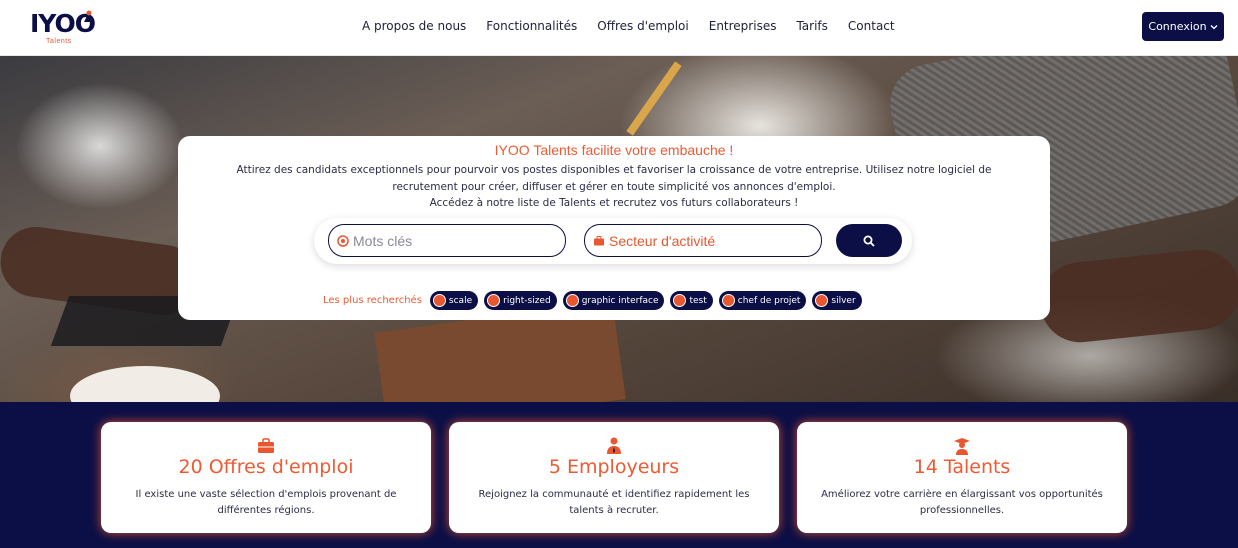  What do you see at coordinates (59, 41) in the screenshot?
I see `logo-subtitle: Talents` at bounding box center [59, 41].